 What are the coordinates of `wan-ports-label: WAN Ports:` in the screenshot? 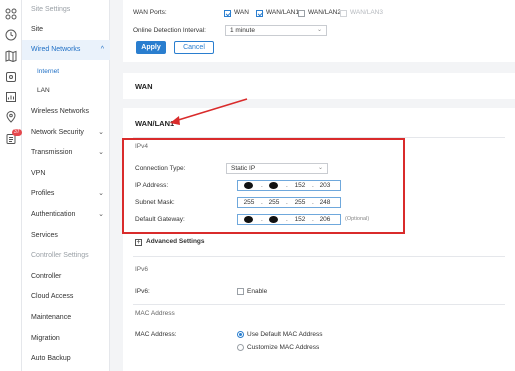 It's located at (150, 12).